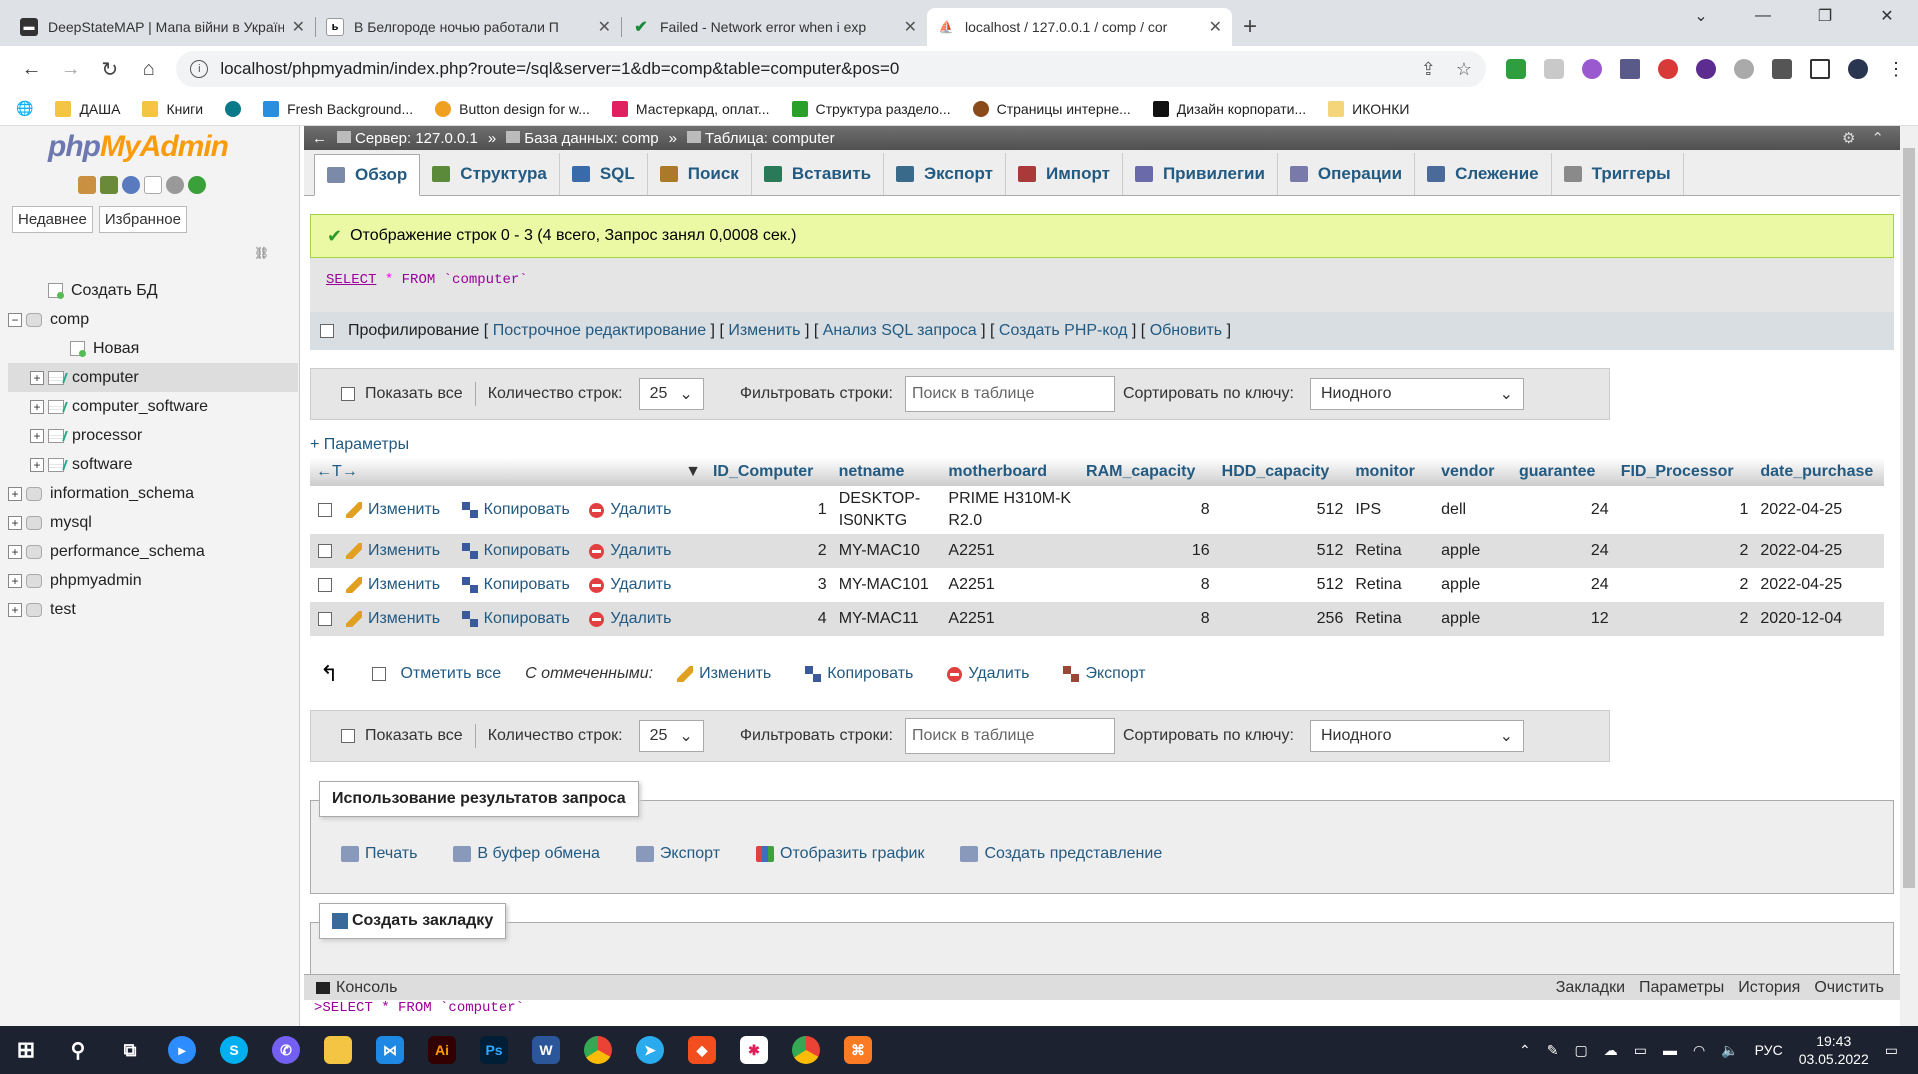 Image resolution: width=1918 pixels, height=1074 pixels. Describe the element at coordinates (599, 331) in the screenshot. I see `inline-edit-link: Построчное редактирование` at that location.